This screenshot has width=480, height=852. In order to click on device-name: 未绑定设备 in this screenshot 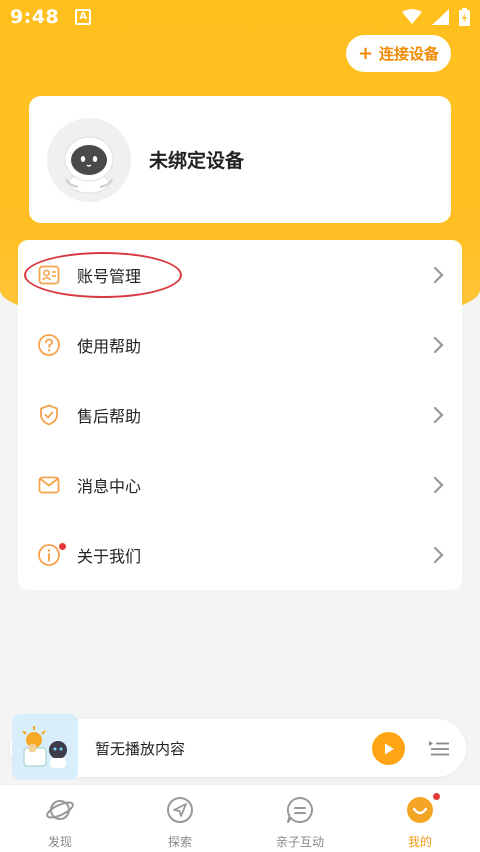, I will do `click(197, 161)`.